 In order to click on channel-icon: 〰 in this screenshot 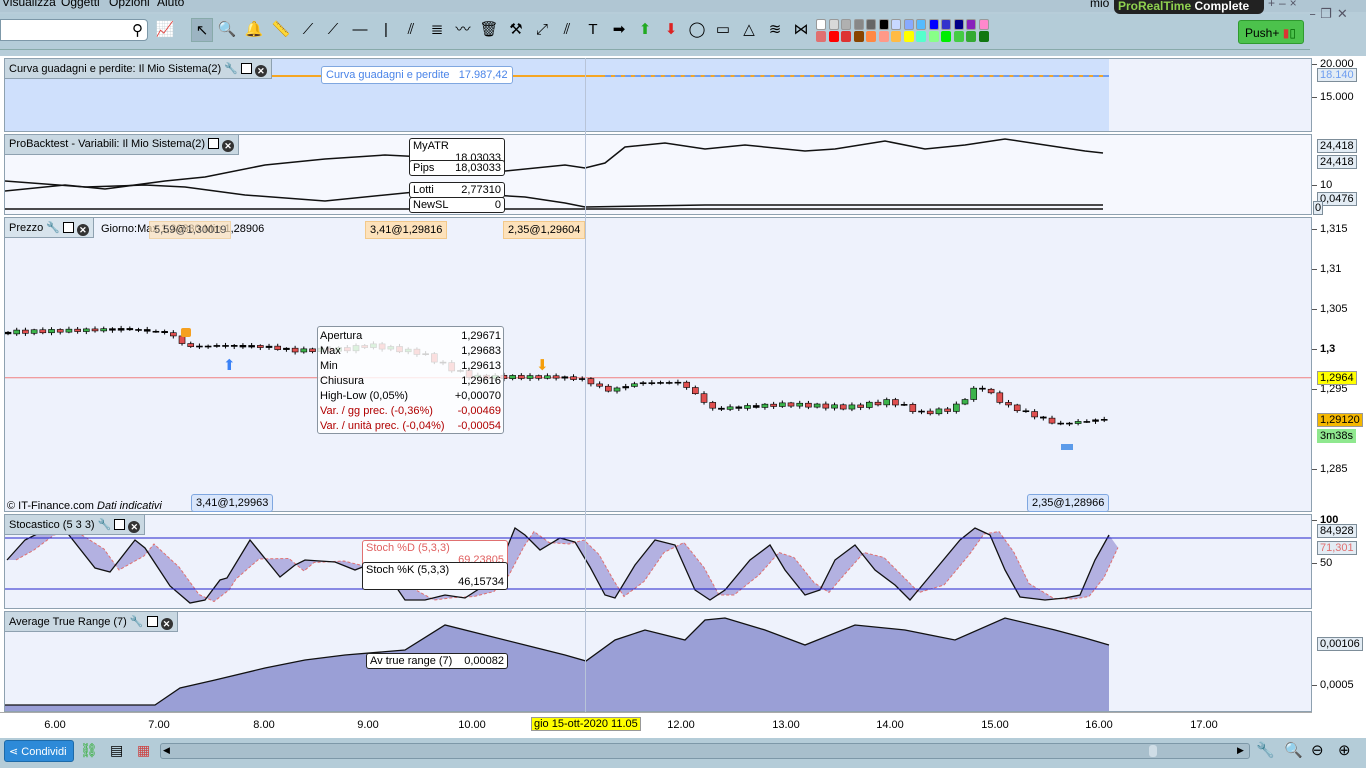, I will do `click(463, 30)`.